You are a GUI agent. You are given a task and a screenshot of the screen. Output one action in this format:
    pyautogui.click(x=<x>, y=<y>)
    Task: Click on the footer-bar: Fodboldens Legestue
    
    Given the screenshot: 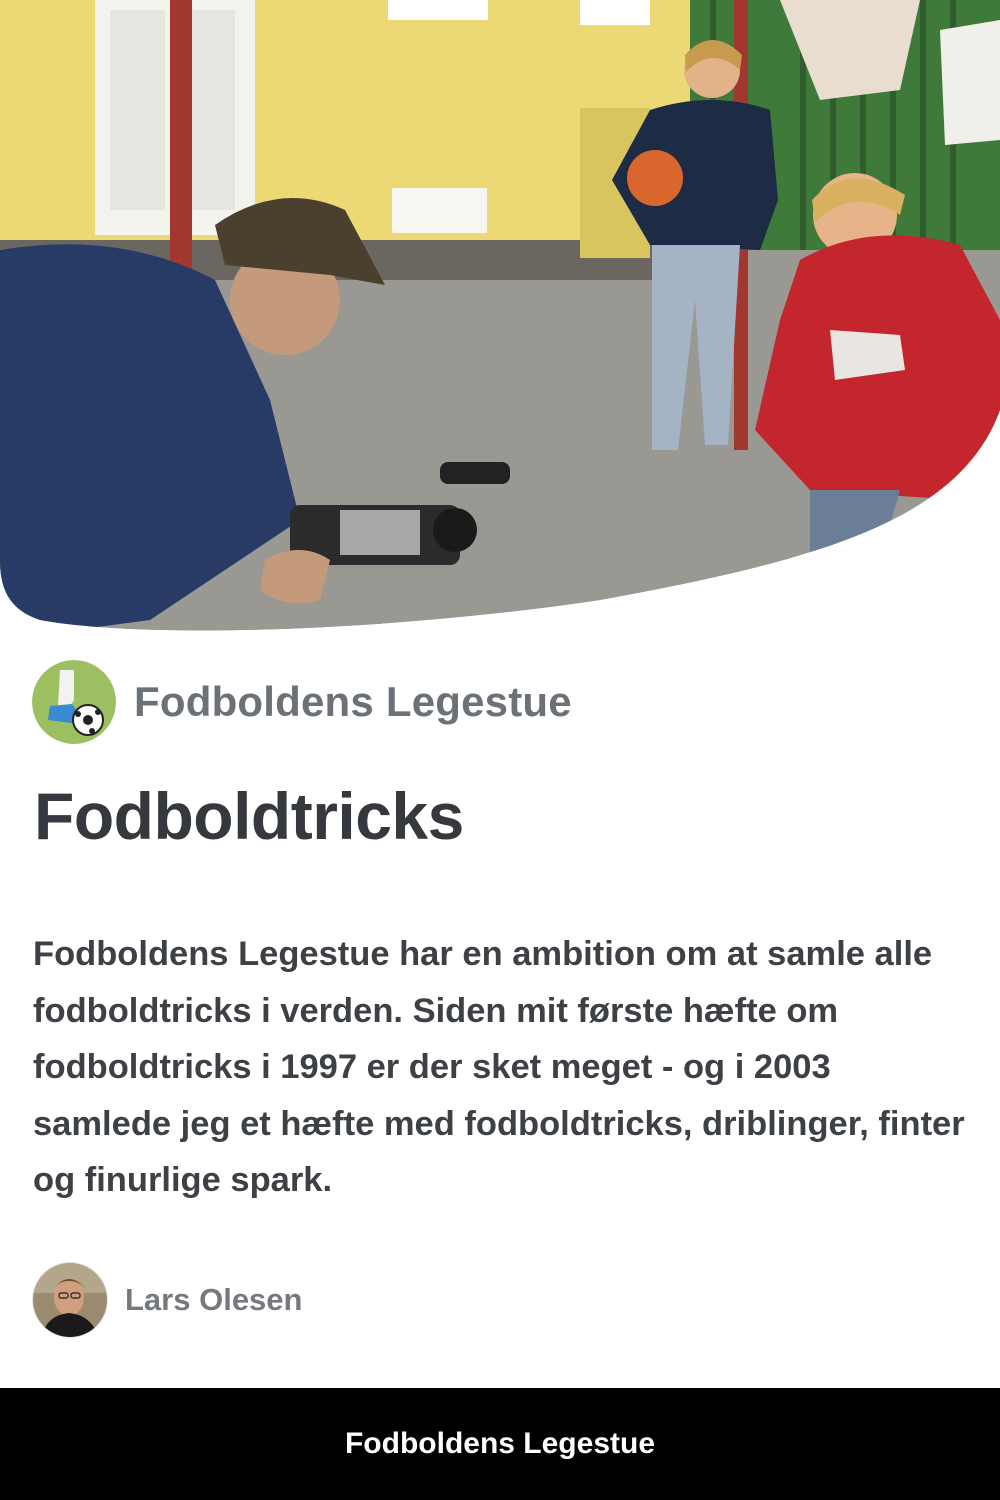 What is the action you would take?
    pyautogui.click(x=500, y=1444)
    